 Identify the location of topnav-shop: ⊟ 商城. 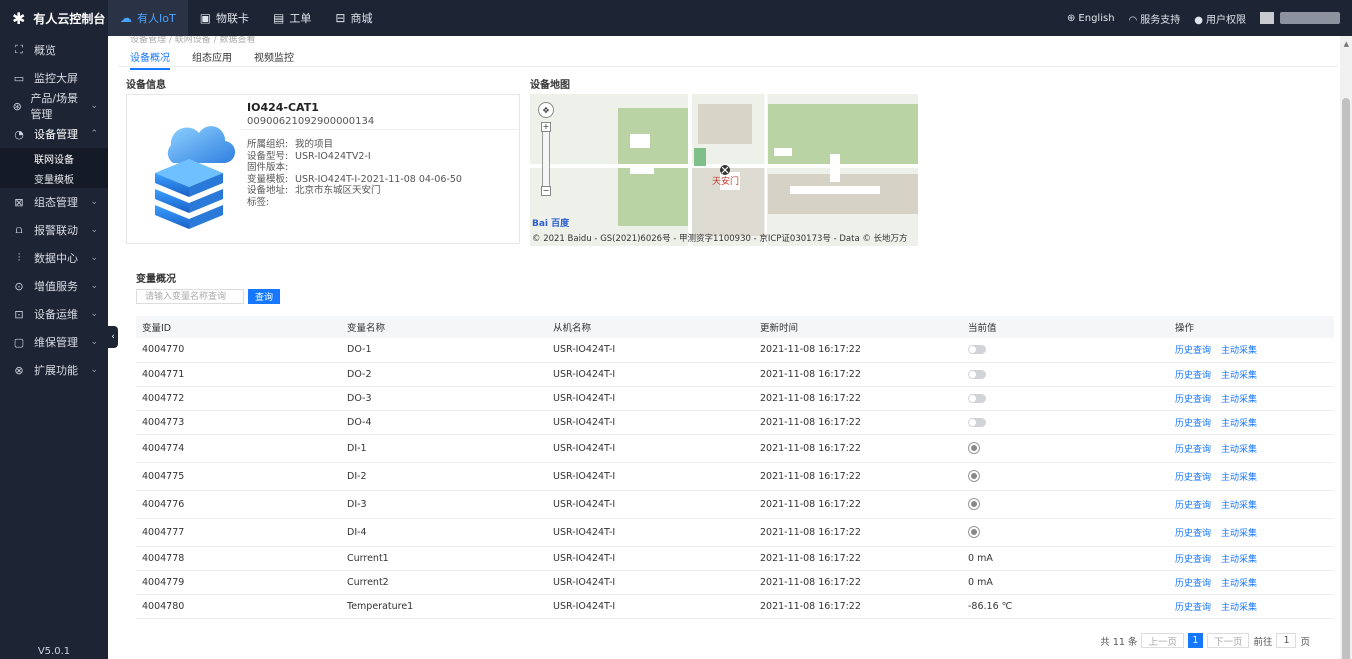
(353, 18).